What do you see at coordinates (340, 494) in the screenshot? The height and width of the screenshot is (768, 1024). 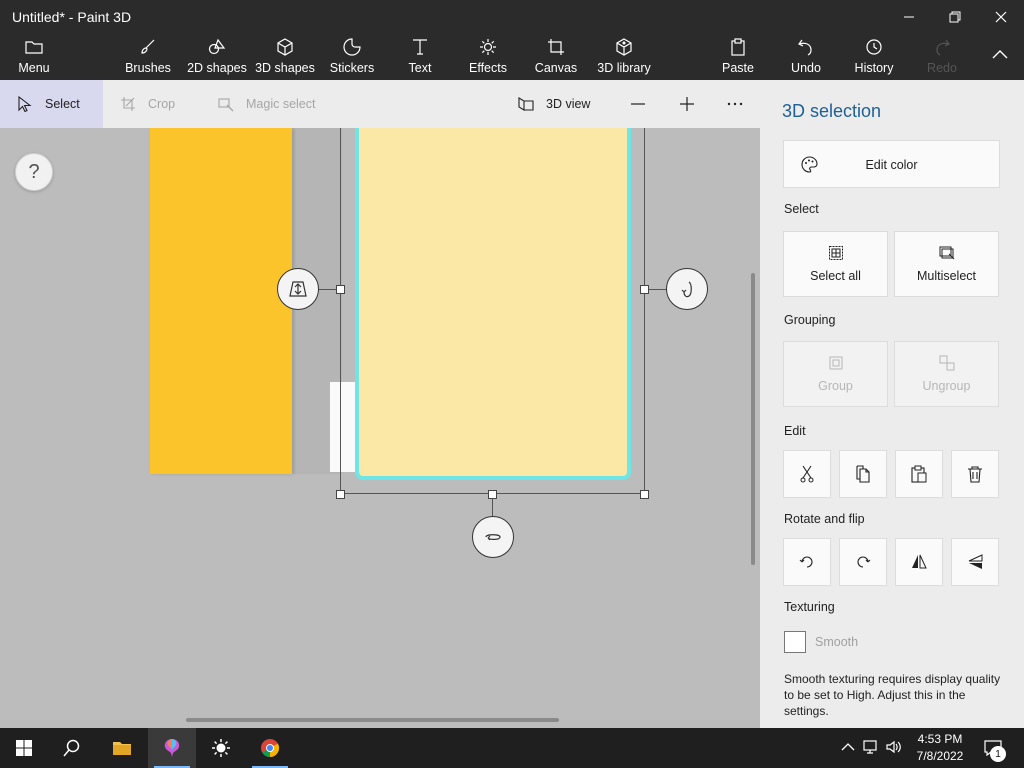 I see `resize-handle-bottom-left` at bounding box center [340, 494].